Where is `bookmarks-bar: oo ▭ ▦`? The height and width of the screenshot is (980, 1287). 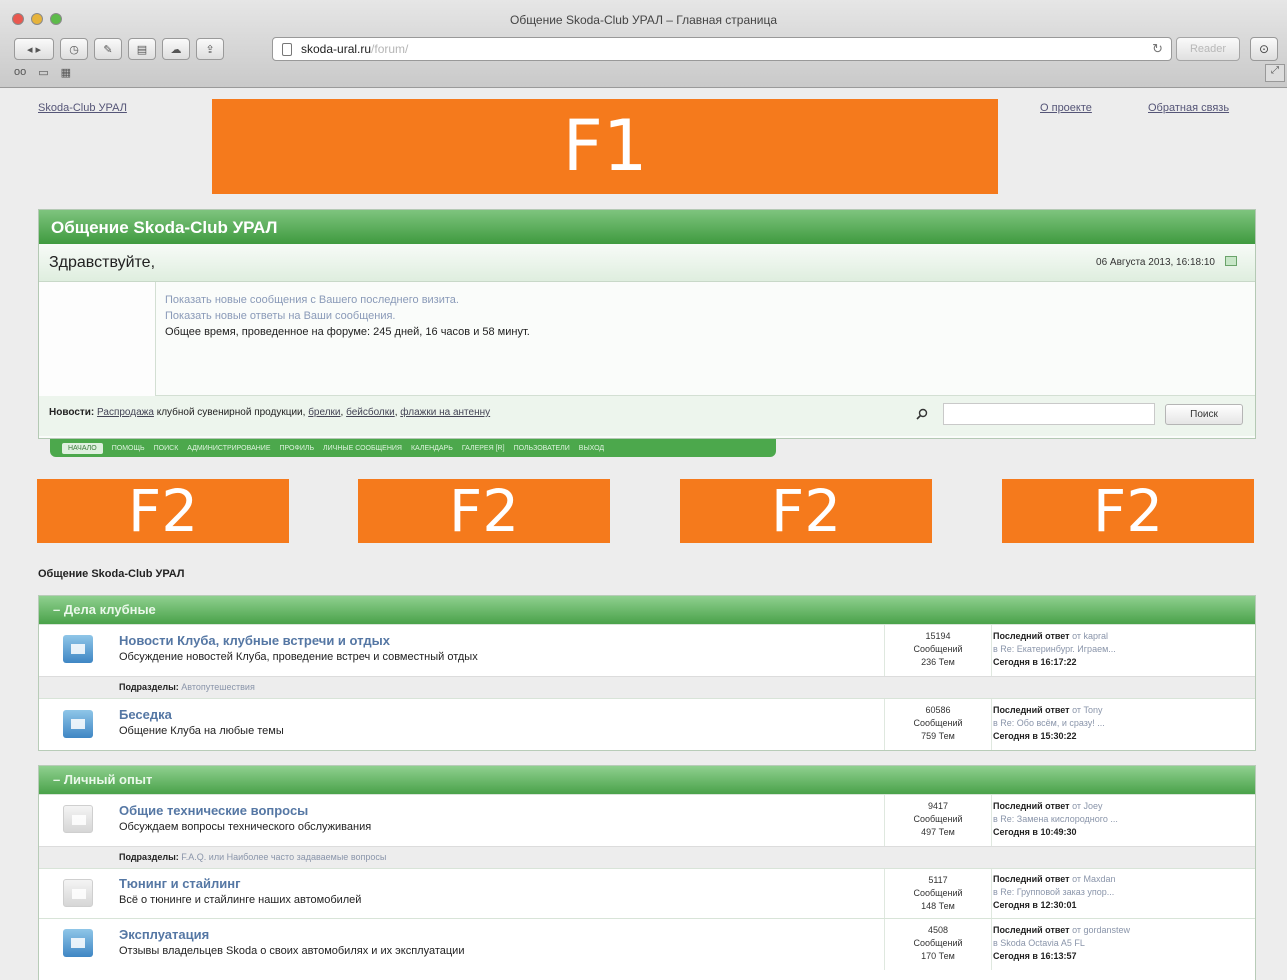
bookmarks-bar: oo ▭ ▦ is located at coordinates (42, 72).